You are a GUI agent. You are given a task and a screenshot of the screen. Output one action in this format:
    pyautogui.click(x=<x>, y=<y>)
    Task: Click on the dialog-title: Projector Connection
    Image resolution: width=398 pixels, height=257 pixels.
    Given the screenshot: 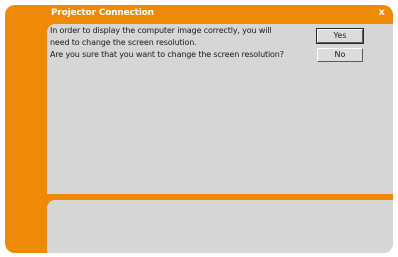 What is the action you would take?
    pyautogui.click(x=102, y=13)
    